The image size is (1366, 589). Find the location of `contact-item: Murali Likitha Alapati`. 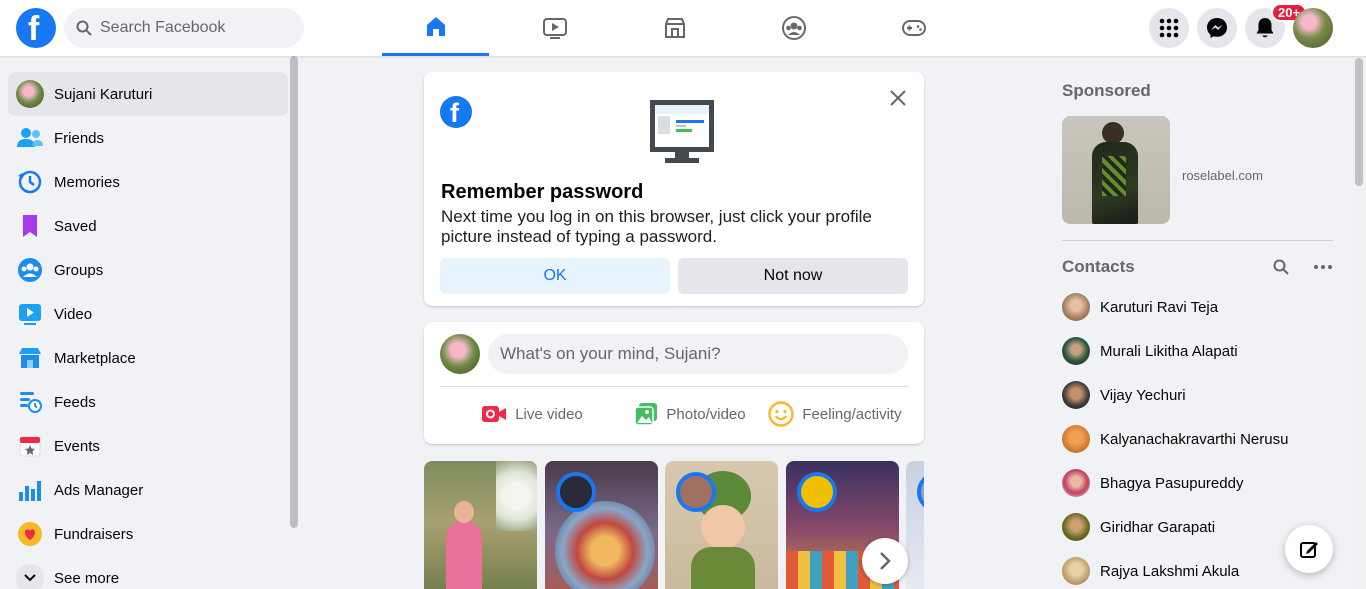

contact-item: Murali Likitha Alapati is located at coordinates (1201, 351).